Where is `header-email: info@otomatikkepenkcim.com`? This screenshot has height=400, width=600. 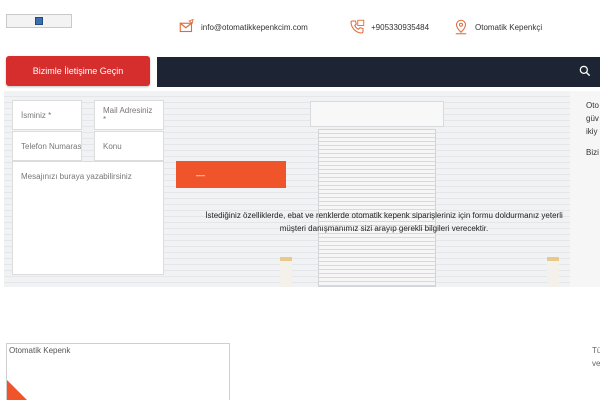 header-email: info@otomatikkepenkcim.com is located at coordinates (243, 27).